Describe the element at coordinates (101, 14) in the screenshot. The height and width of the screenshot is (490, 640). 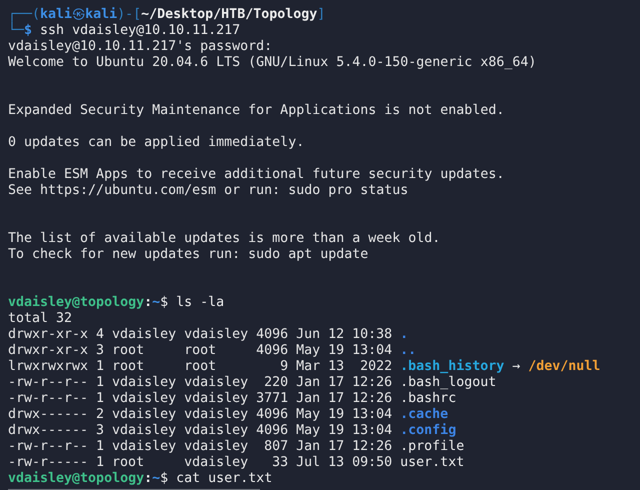
I see `prompt-host: kali` at that location.